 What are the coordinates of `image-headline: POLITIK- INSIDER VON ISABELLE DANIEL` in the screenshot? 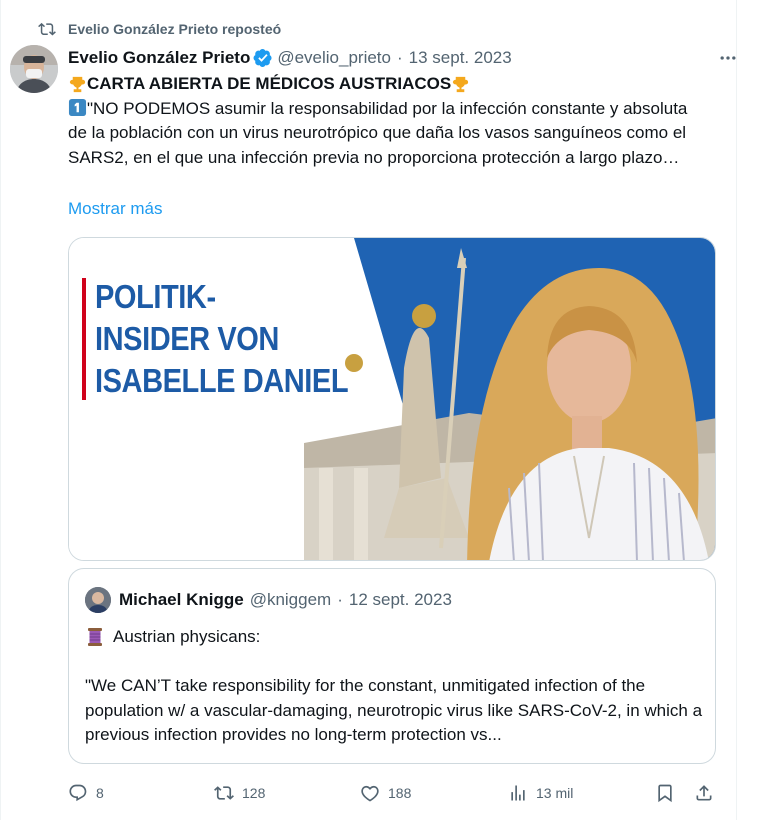 It's located at (222, 339).